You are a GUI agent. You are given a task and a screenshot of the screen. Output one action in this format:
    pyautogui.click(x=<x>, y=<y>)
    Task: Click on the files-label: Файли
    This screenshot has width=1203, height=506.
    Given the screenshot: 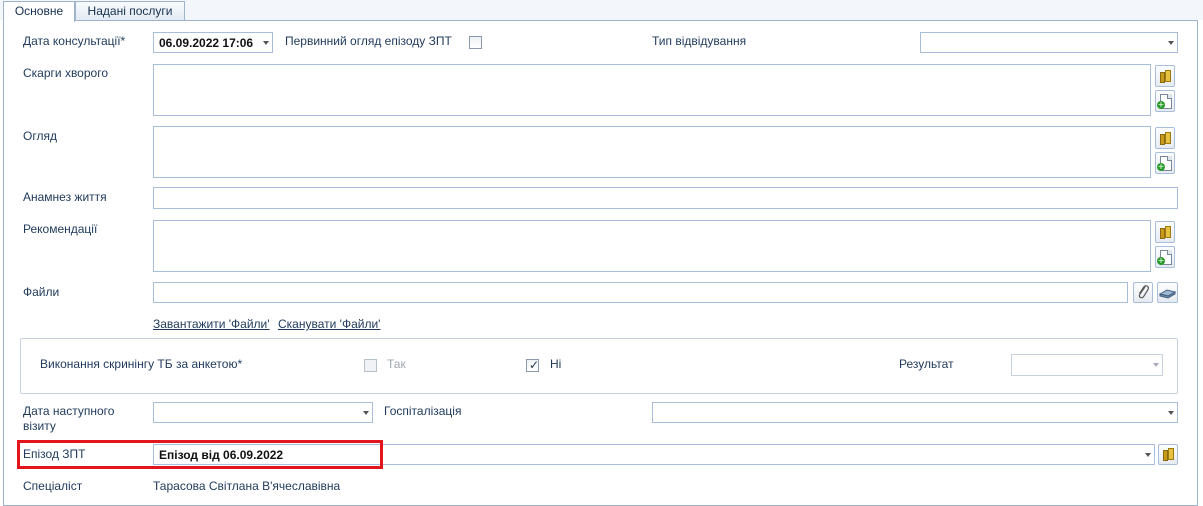 What is the action you would take?
    pyautogui.click(x=41, y=292)
    